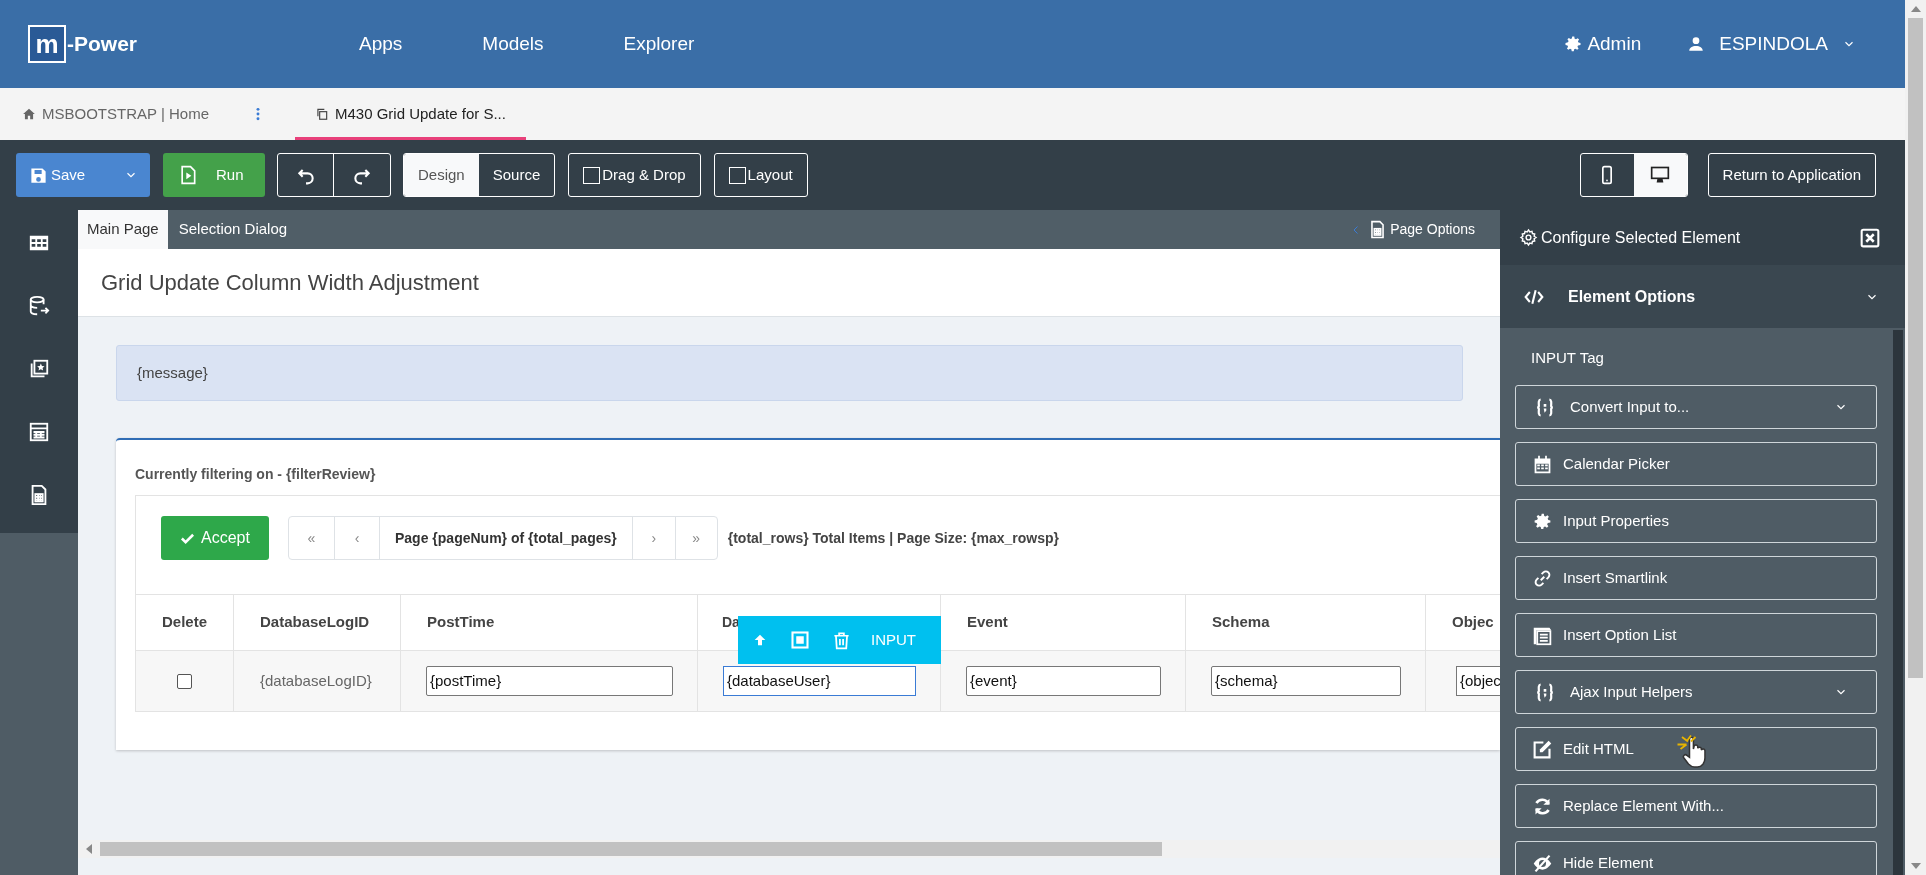  Describe the element at coordinates (893, 639) in the screenshot. I see `element-tag-label: INPUT` at that location.